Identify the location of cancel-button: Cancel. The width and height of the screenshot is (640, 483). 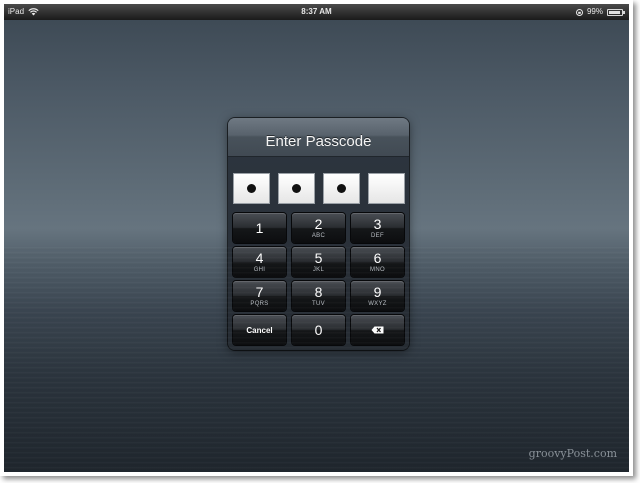
(259, 330).